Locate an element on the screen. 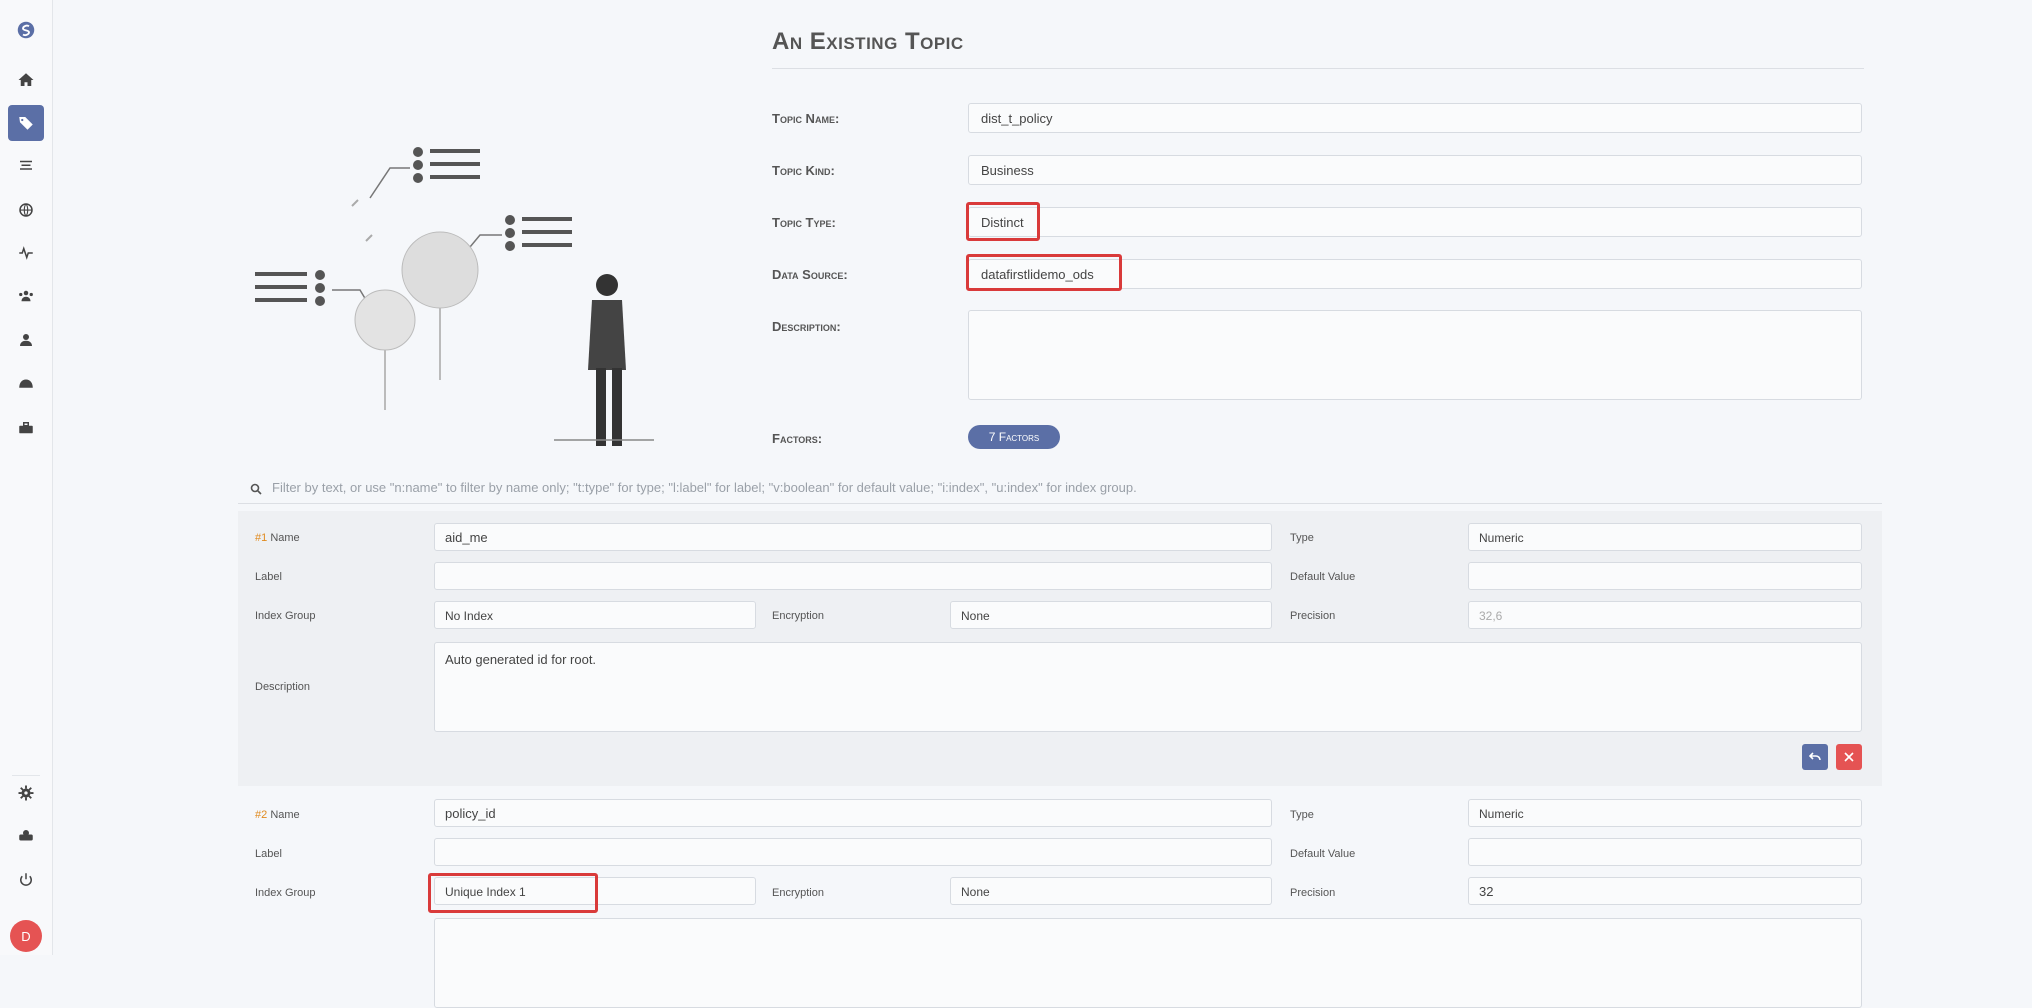  undo-button is located at coordinates (1815, 757).